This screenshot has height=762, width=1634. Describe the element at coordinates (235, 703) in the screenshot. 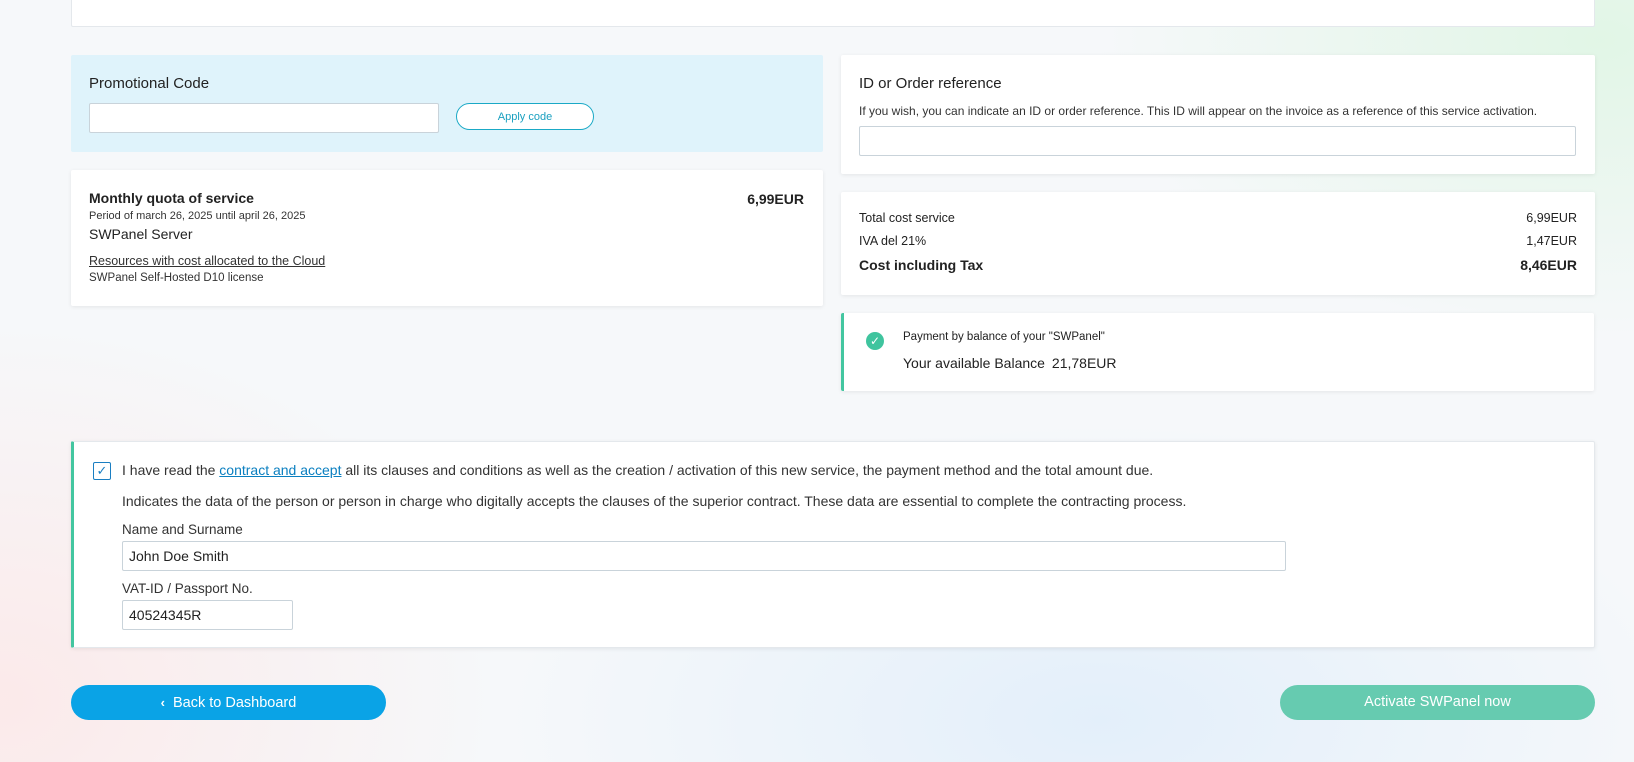

I see `back-to-dashboard-label: Back to Dashboard` at that location.